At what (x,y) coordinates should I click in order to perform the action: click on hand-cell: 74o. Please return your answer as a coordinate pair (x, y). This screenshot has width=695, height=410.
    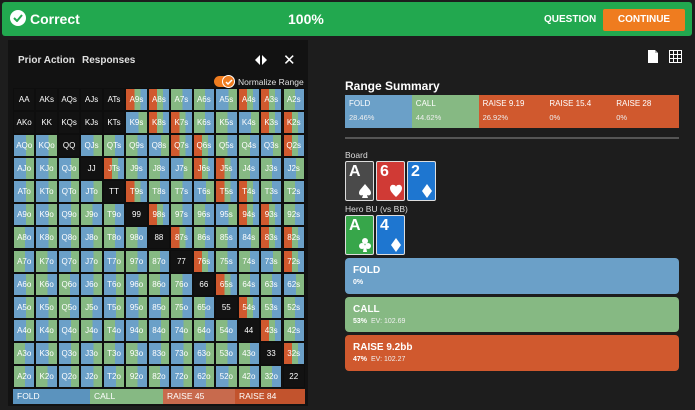
    Looking at the image, I should click on (181, 330).